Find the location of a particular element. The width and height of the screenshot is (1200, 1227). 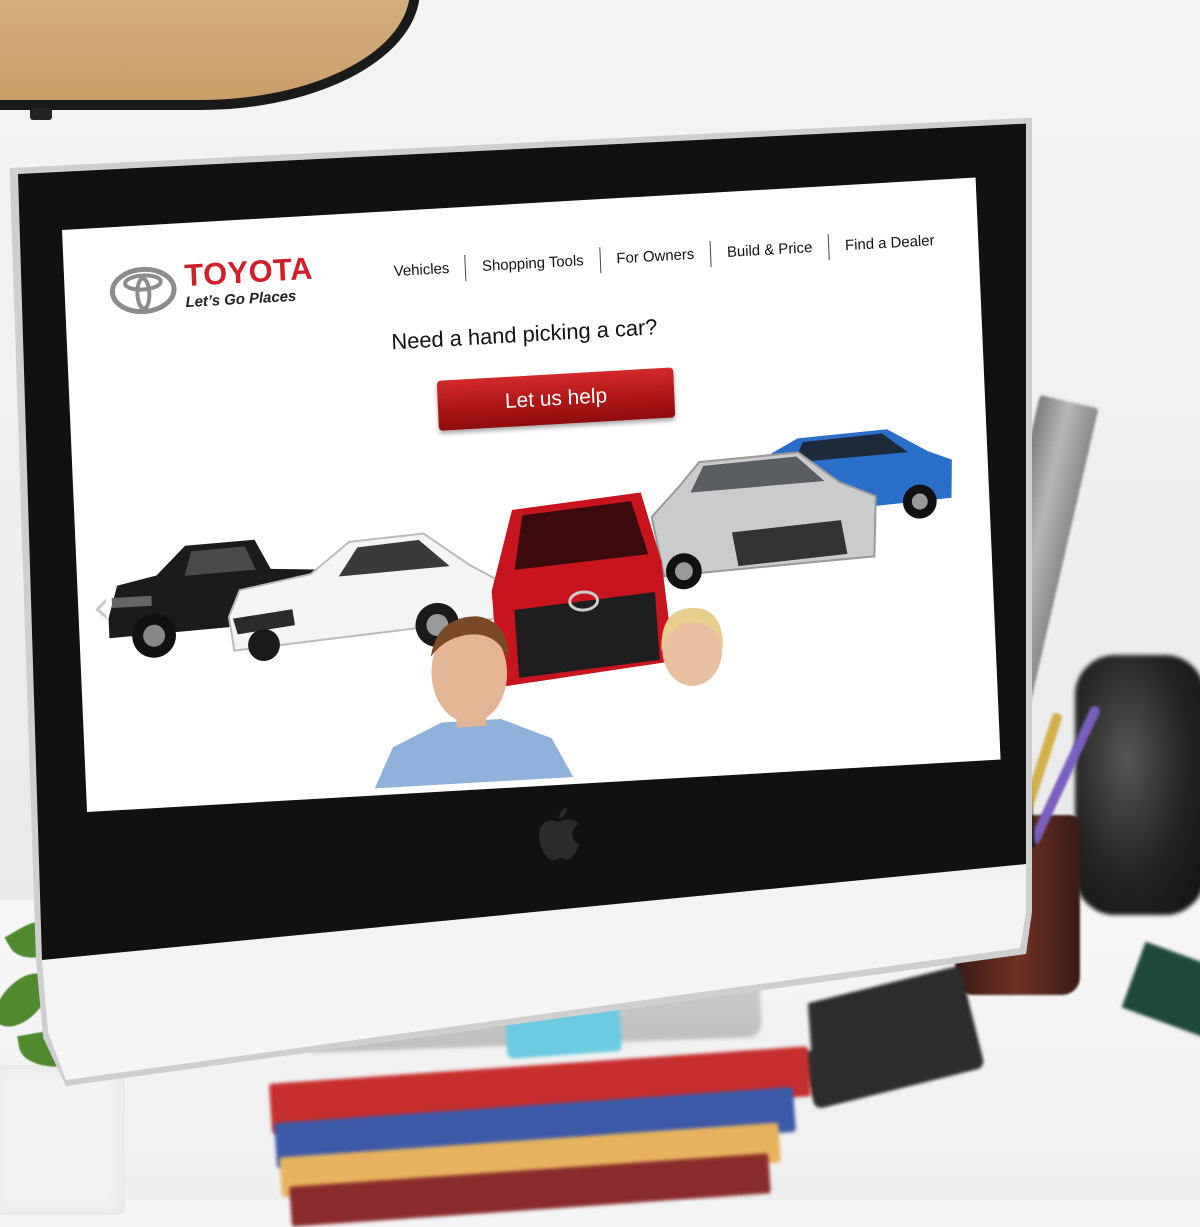

apple-logo-icon is located at coordinates (559, 834).